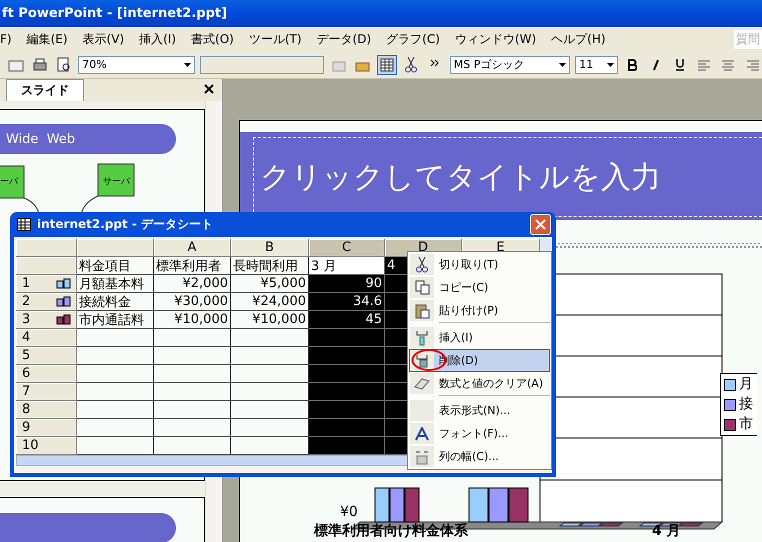 This screenshot has height=542, width=762. What do you see at coordinates (103, 39) in the screenshot?
I see `menu-item: 表示(V)` at bounding box center [103, 39].